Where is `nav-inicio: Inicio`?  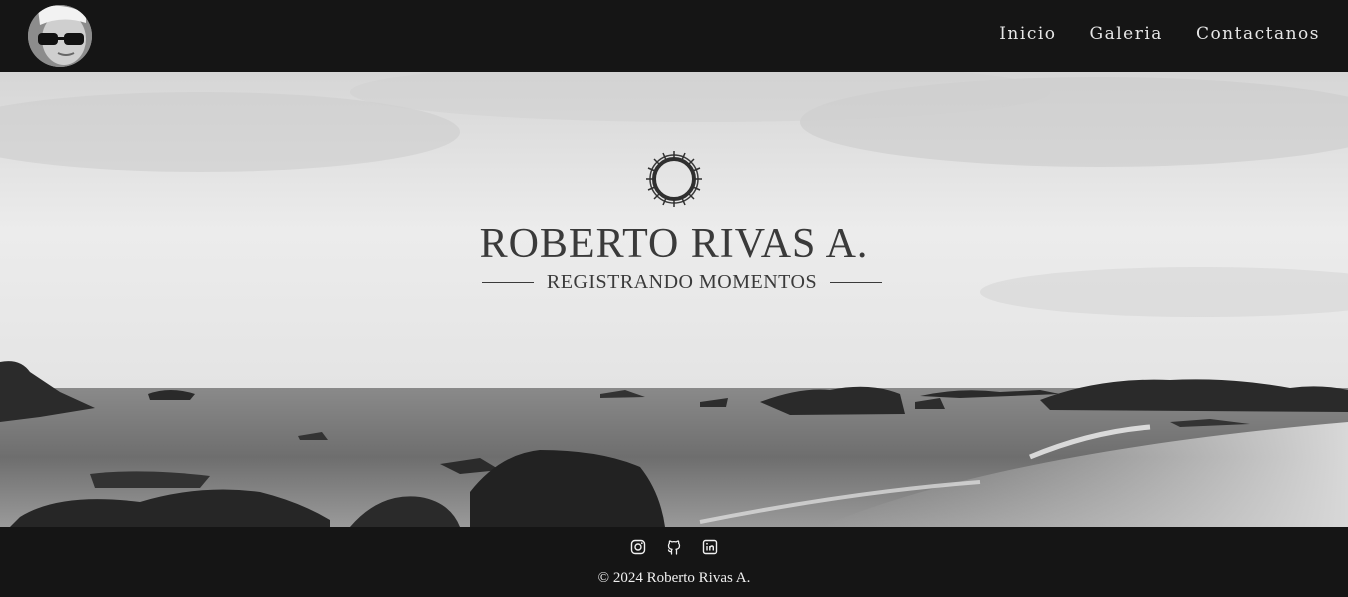
nav-inicio: Inicio is located at coordinates (1027, 34).